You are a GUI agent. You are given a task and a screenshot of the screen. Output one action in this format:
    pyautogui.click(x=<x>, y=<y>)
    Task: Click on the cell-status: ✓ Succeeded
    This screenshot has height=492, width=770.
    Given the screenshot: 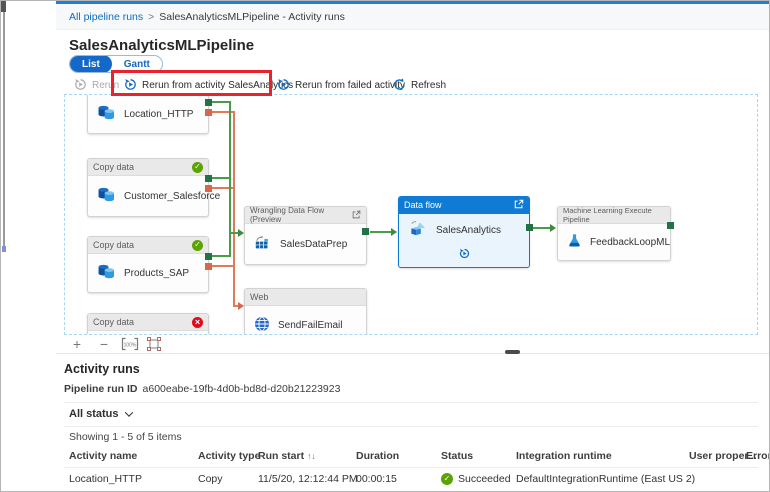 What is the action you would take?
    pyautogui.click(x=478, y=479)
    